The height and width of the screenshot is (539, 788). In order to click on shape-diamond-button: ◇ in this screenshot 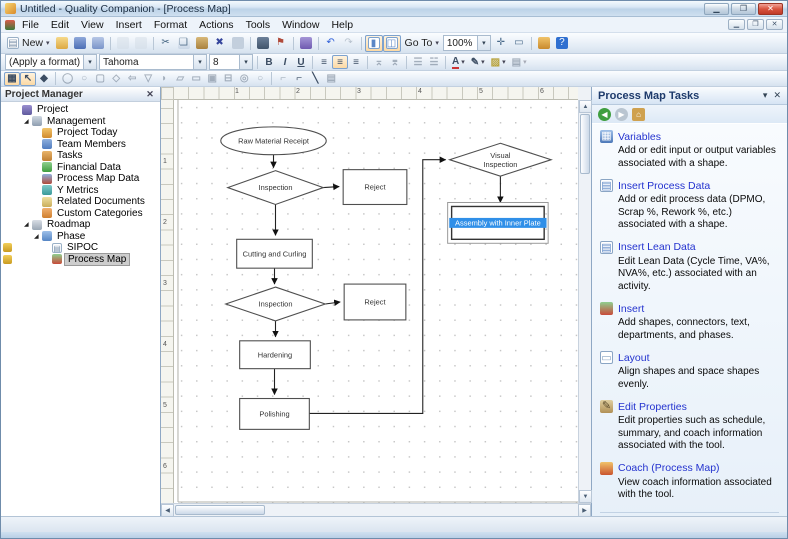, I will do `click(116, 79)`.